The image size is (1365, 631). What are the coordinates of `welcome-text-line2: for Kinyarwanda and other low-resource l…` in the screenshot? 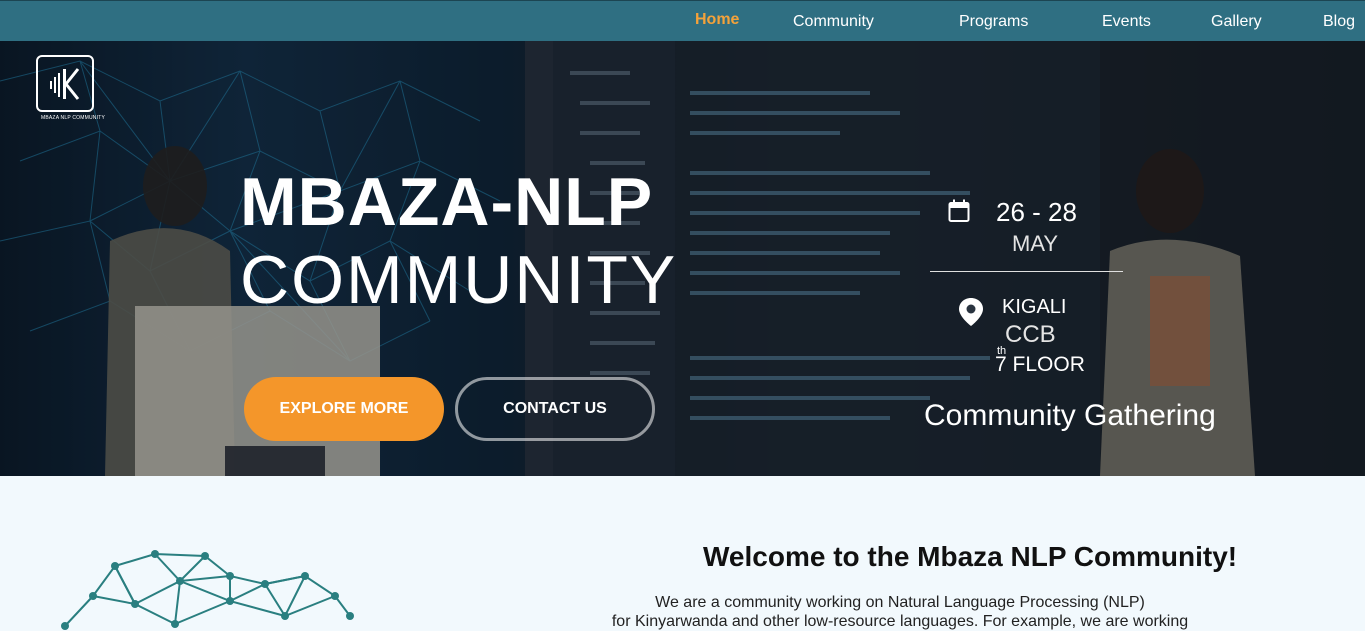 It's located at (900, 621).